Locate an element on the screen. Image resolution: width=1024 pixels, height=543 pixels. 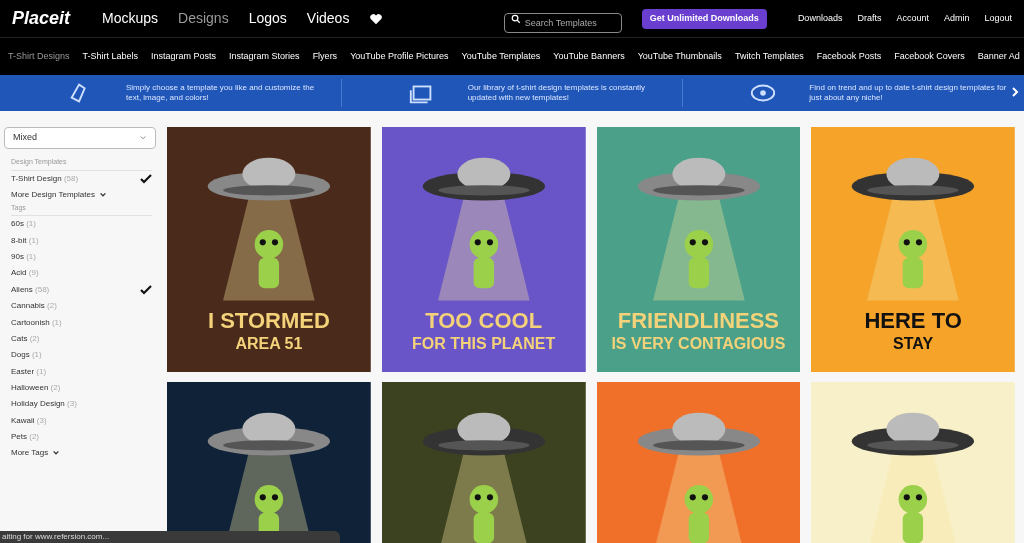
category-tab: YouTube Templates is located at coordinates (501, 56).